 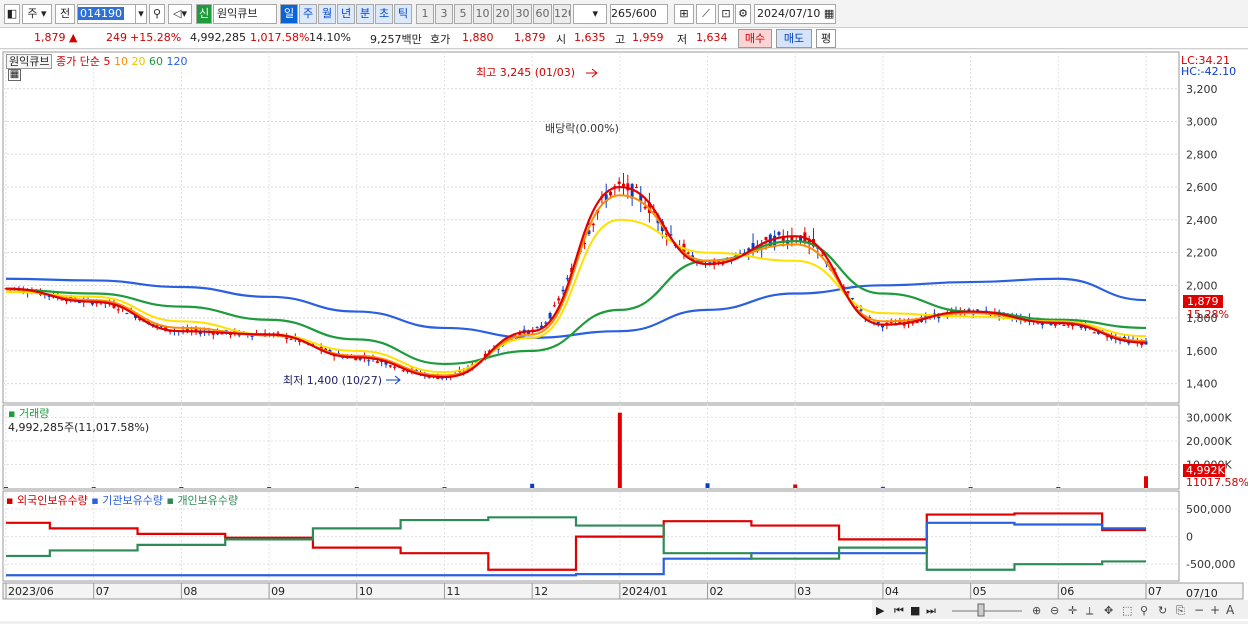 What do you see at coordinates (525, 72) in the screenshot?
I see `high-annotation: 최고 3,245 (01/03)` at bounding box center [525, 72].